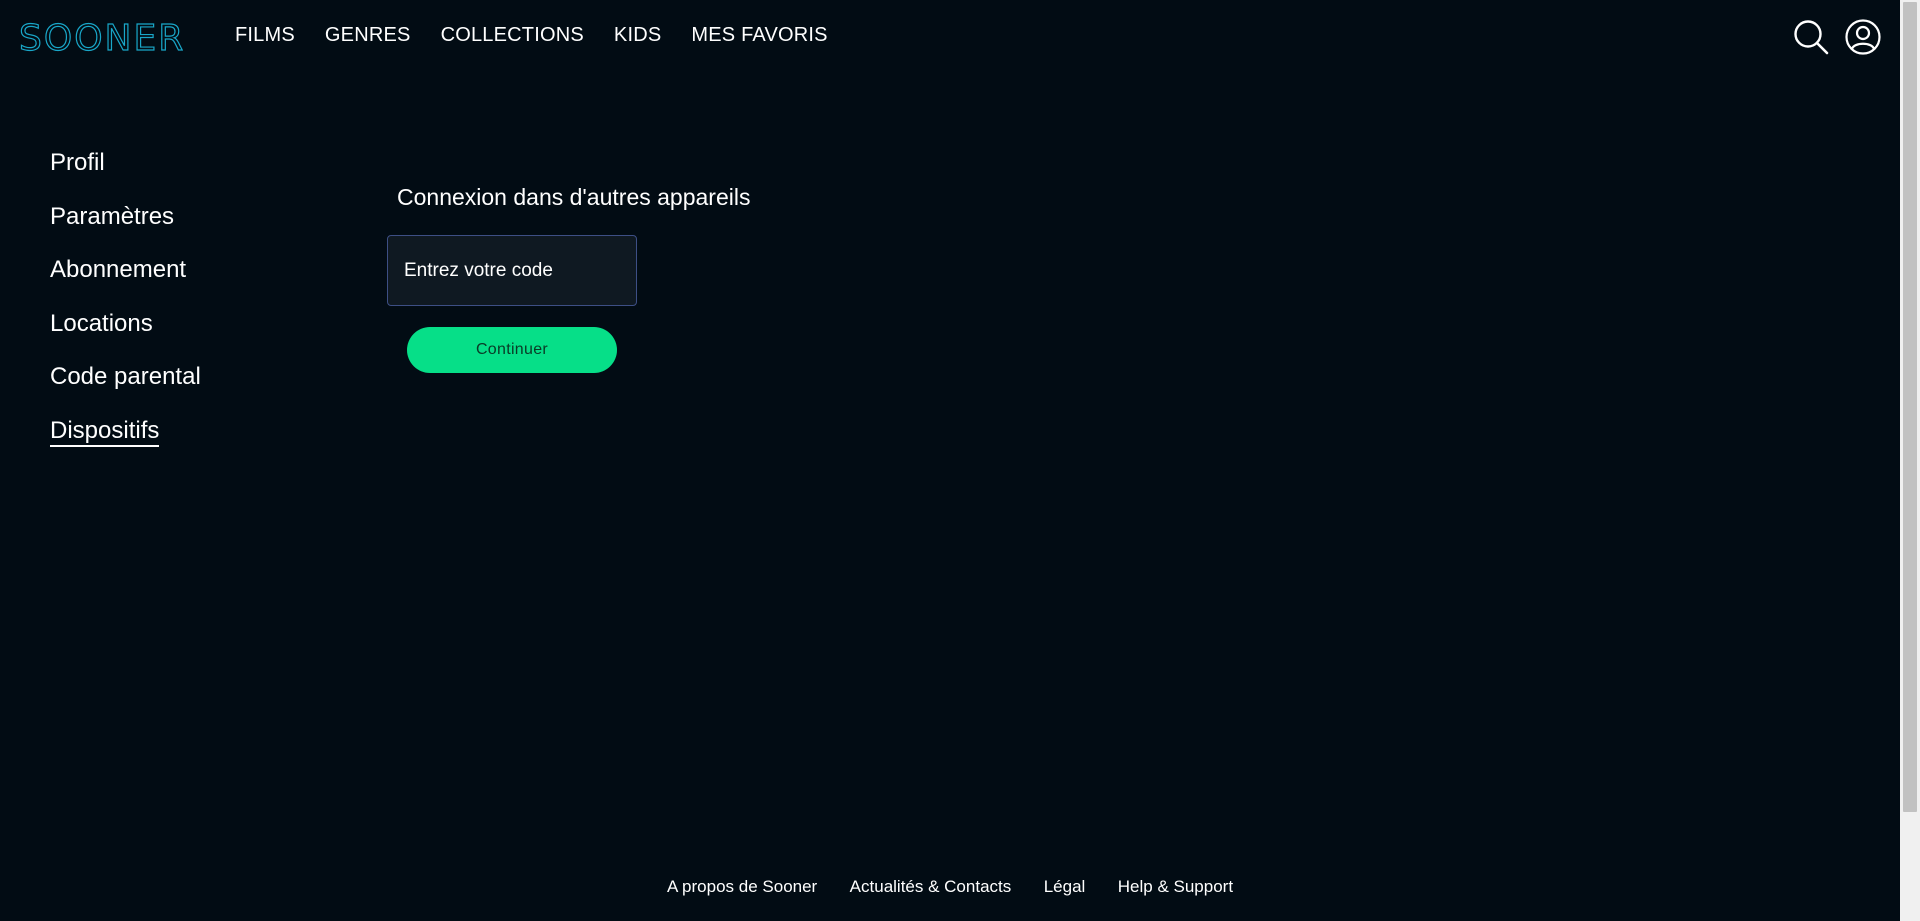 Image resolution: width=1920 pixels, height=921 pixels. I want to click on sidebar-item-locations: Locations, so click(125, 336).